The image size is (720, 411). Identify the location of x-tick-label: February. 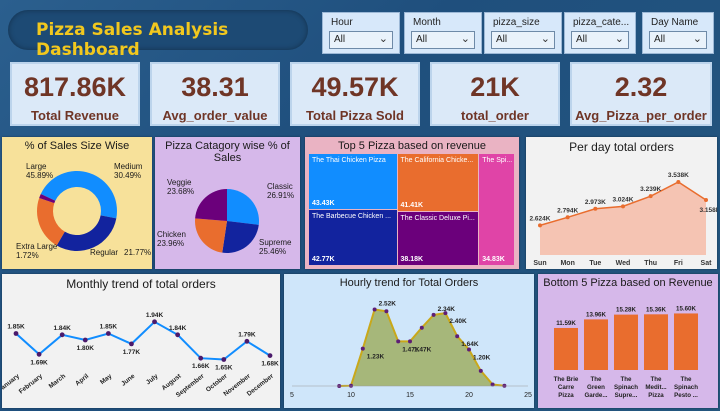
(31, 384).